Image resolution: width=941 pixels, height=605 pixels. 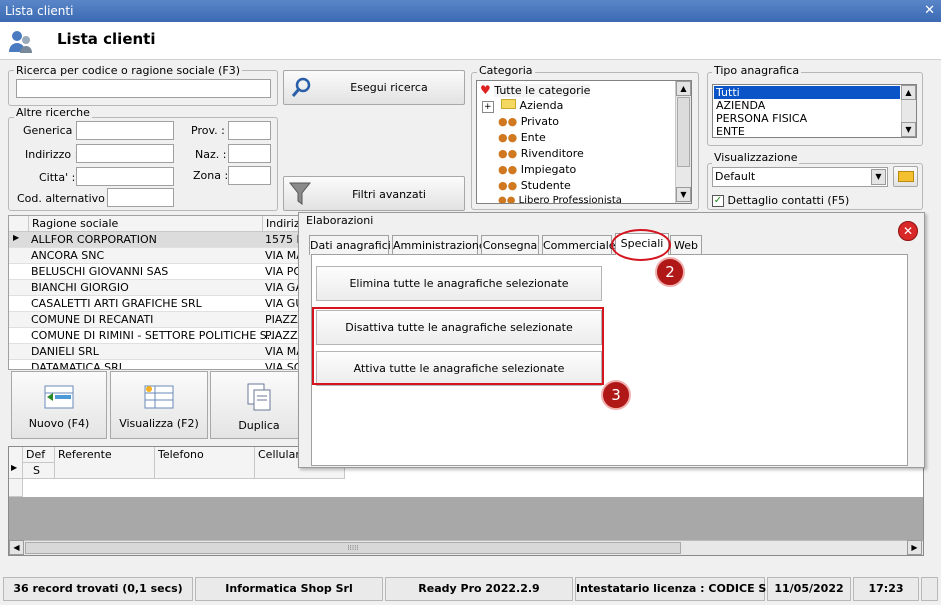 What do you see at coordinates (158, 364) in the screenshot?
I see `table-row: DATAMATICA SRL VIA SO` at bounding box center [158, 364].